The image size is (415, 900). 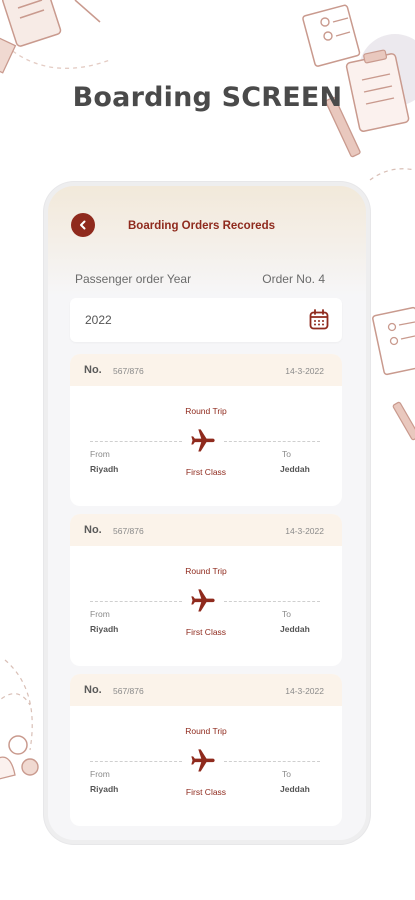 I want to click on calendar-icon, so click(x=319, y=319).